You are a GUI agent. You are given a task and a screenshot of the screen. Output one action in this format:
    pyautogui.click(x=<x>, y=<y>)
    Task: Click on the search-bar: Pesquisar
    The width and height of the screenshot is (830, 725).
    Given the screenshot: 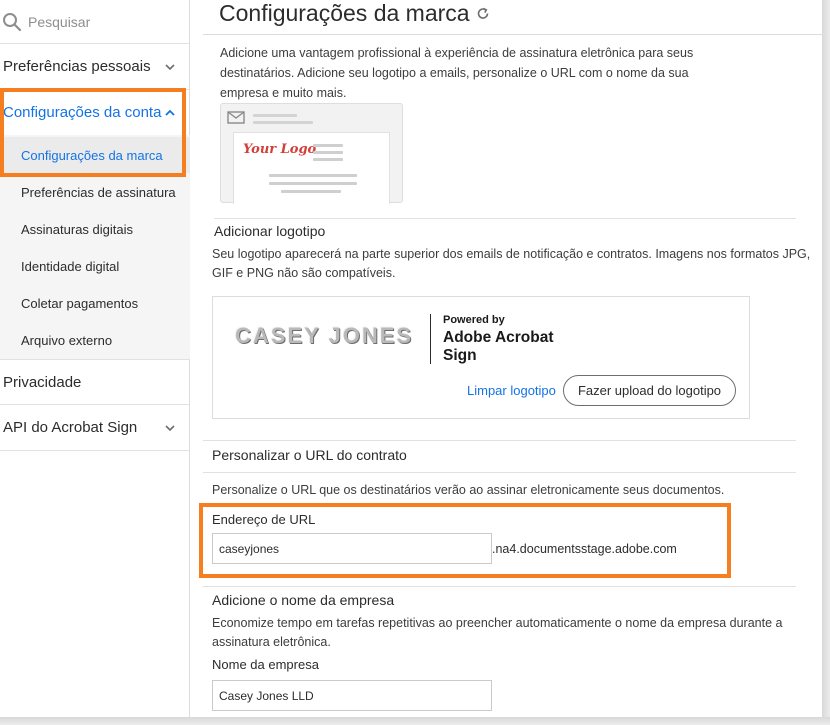 What is the action you would take?
    pyautogui.click(x=95, y=22)
    